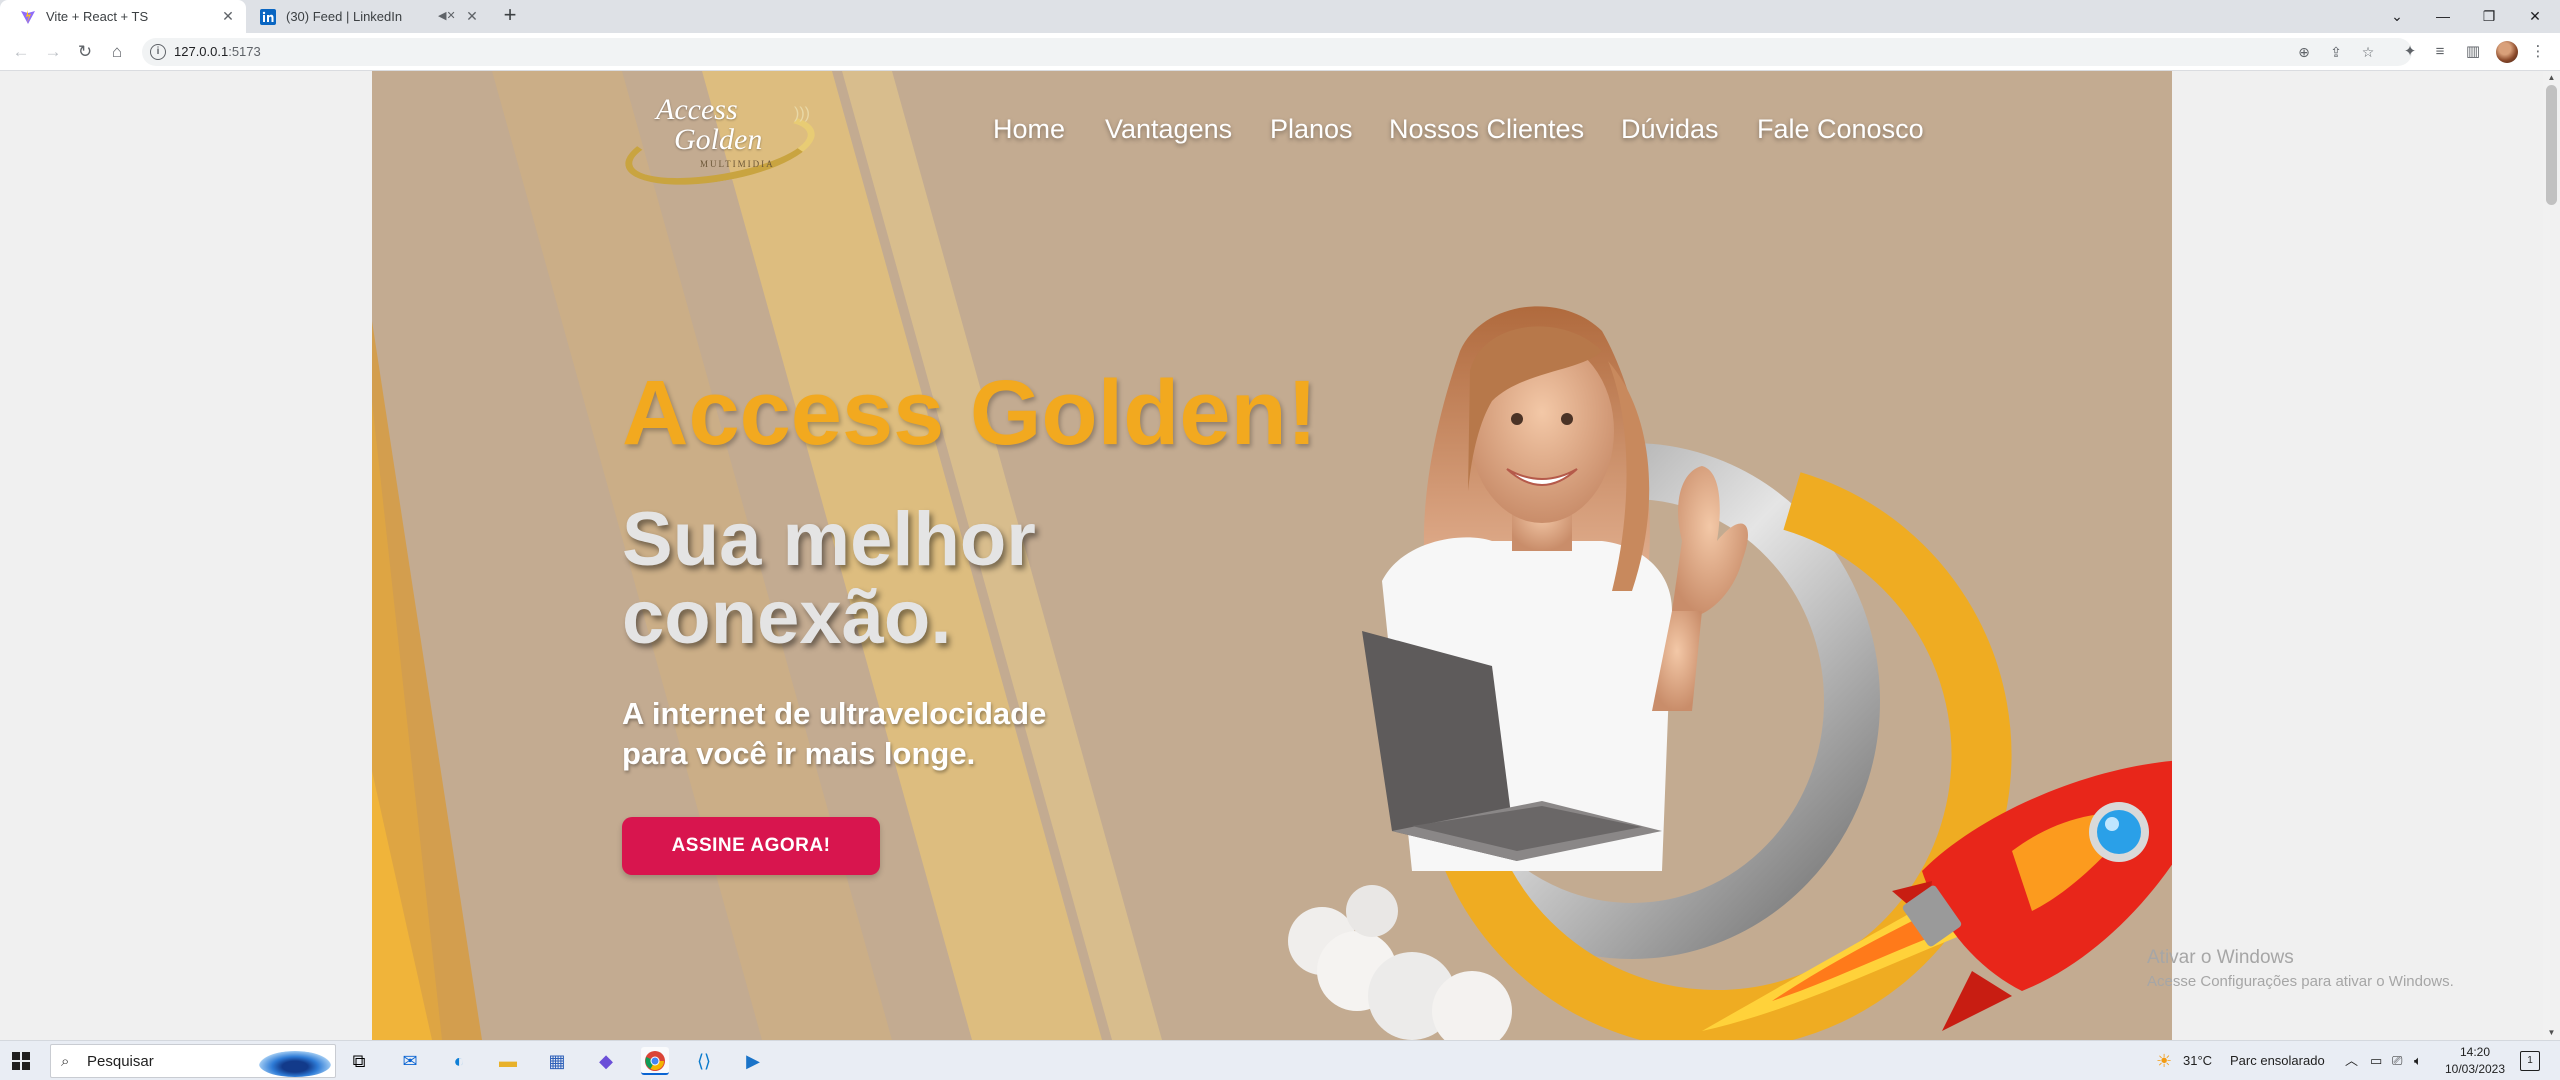 Image resolution: width=2560 pixels, height=1080 pixels. I want to click on nav-planos: Planos, so click(1311, 129).